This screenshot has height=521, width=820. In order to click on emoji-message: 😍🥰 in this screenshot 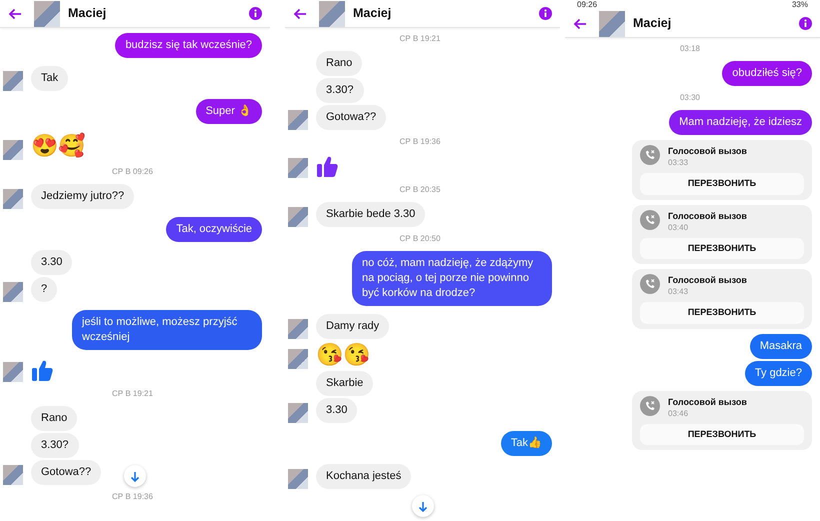, I will do `click(58, 146)`.